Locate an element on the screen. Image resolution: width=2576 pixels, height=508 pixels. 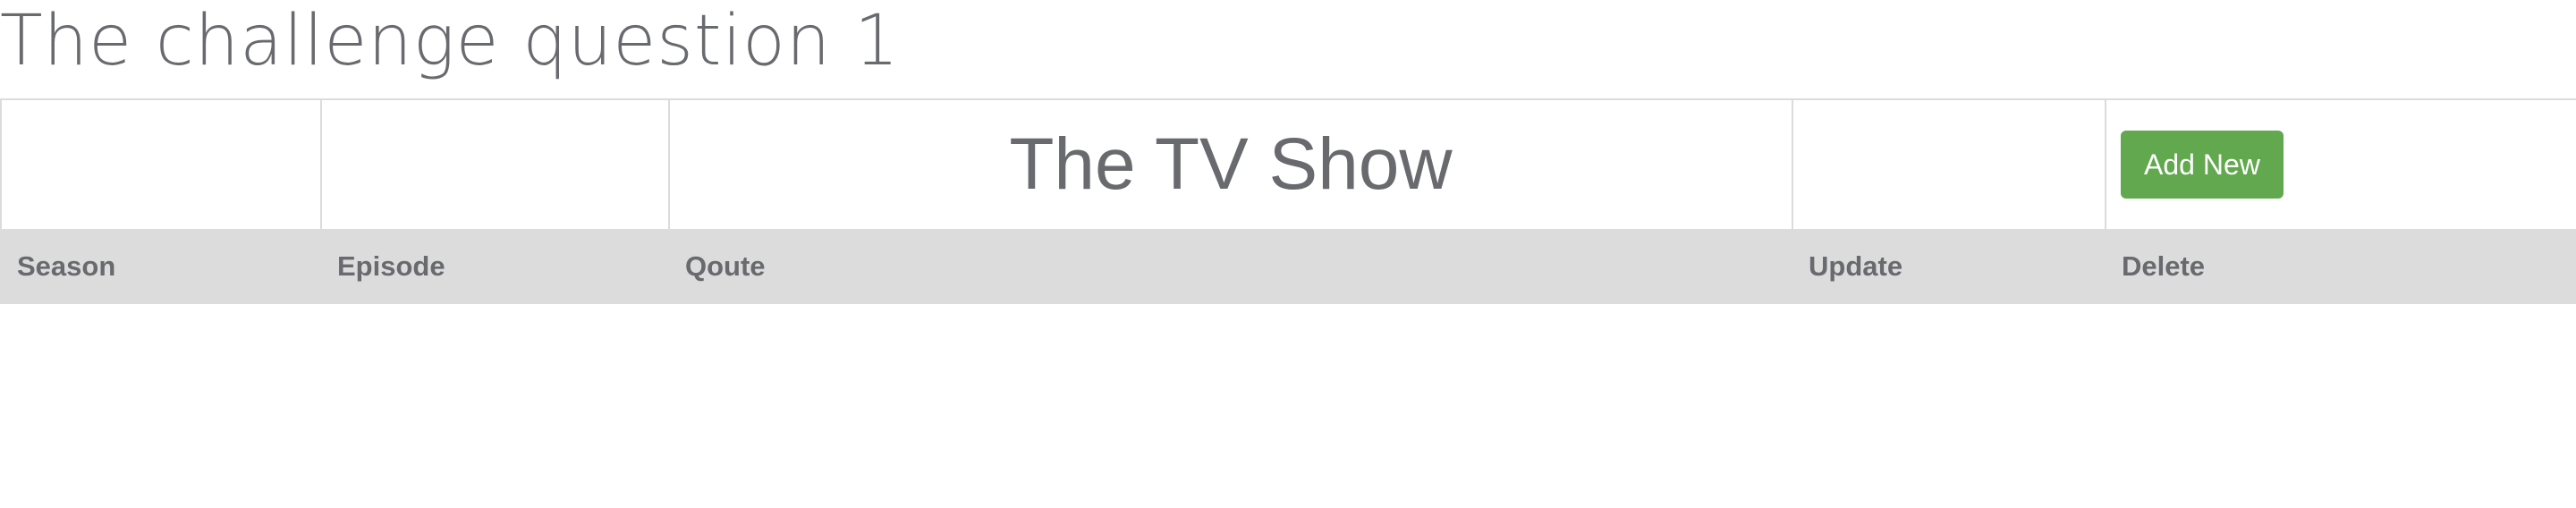
empty-cell-season is located at coordinates (161, 165).